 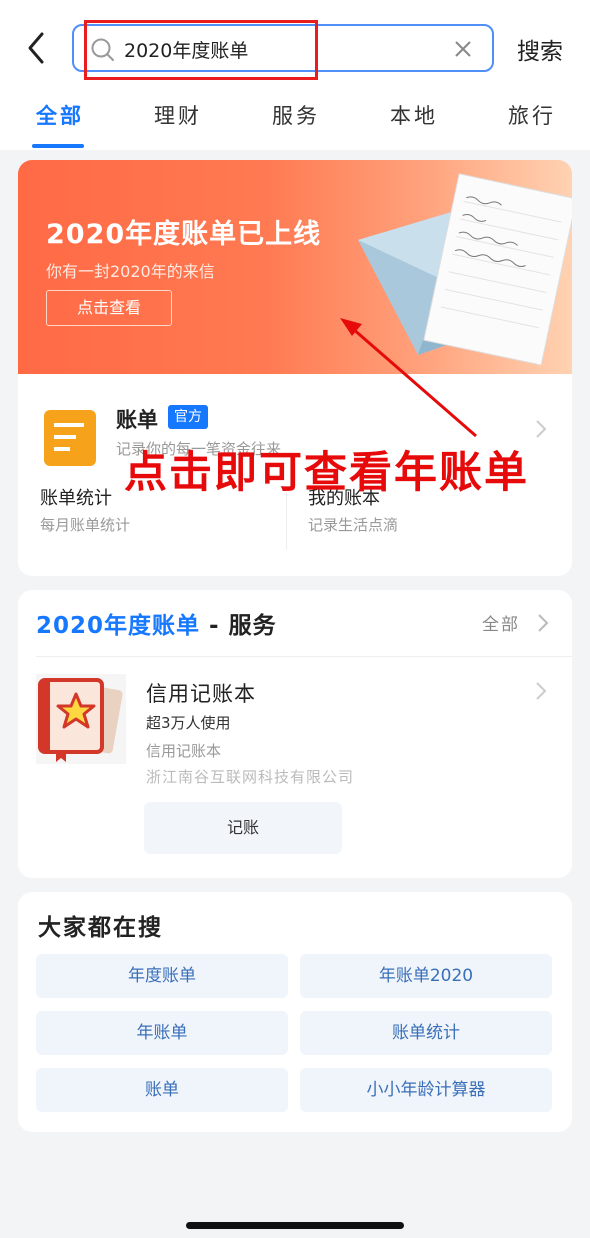 I want to click on section-divider, so click(x=304, y=656).